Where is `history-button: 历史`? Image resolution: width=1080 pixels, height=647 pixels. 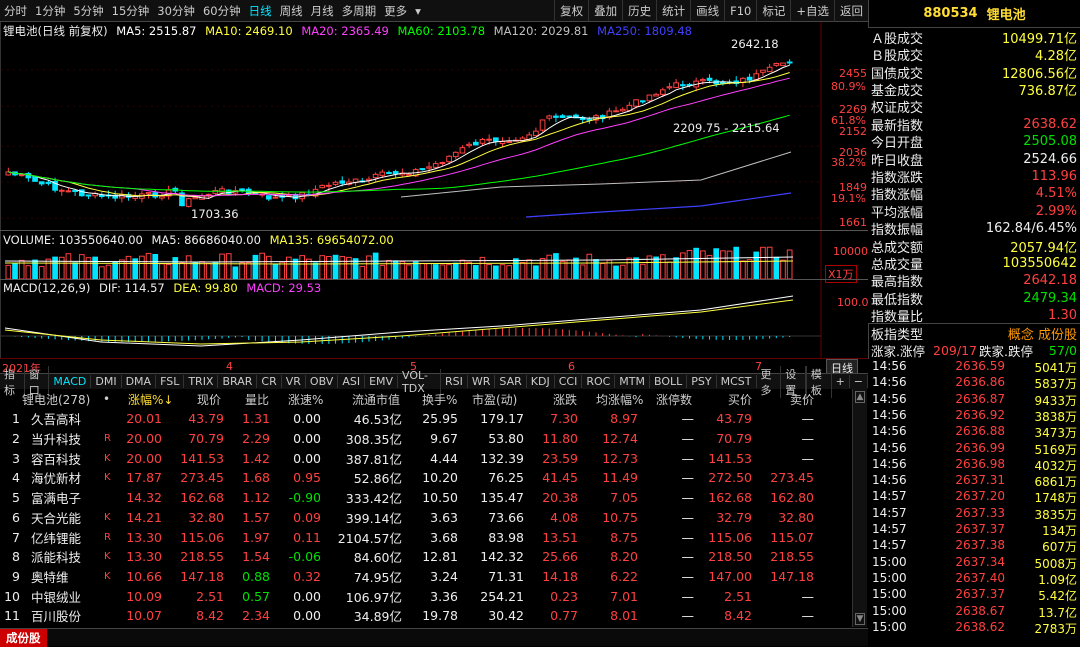
history-button: 历史 is located at coordinates (639, 11).